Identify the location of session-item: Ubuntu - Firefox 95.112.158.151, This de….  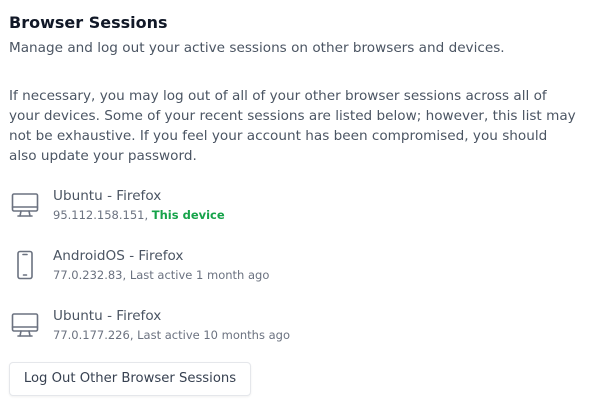
(289, 208).